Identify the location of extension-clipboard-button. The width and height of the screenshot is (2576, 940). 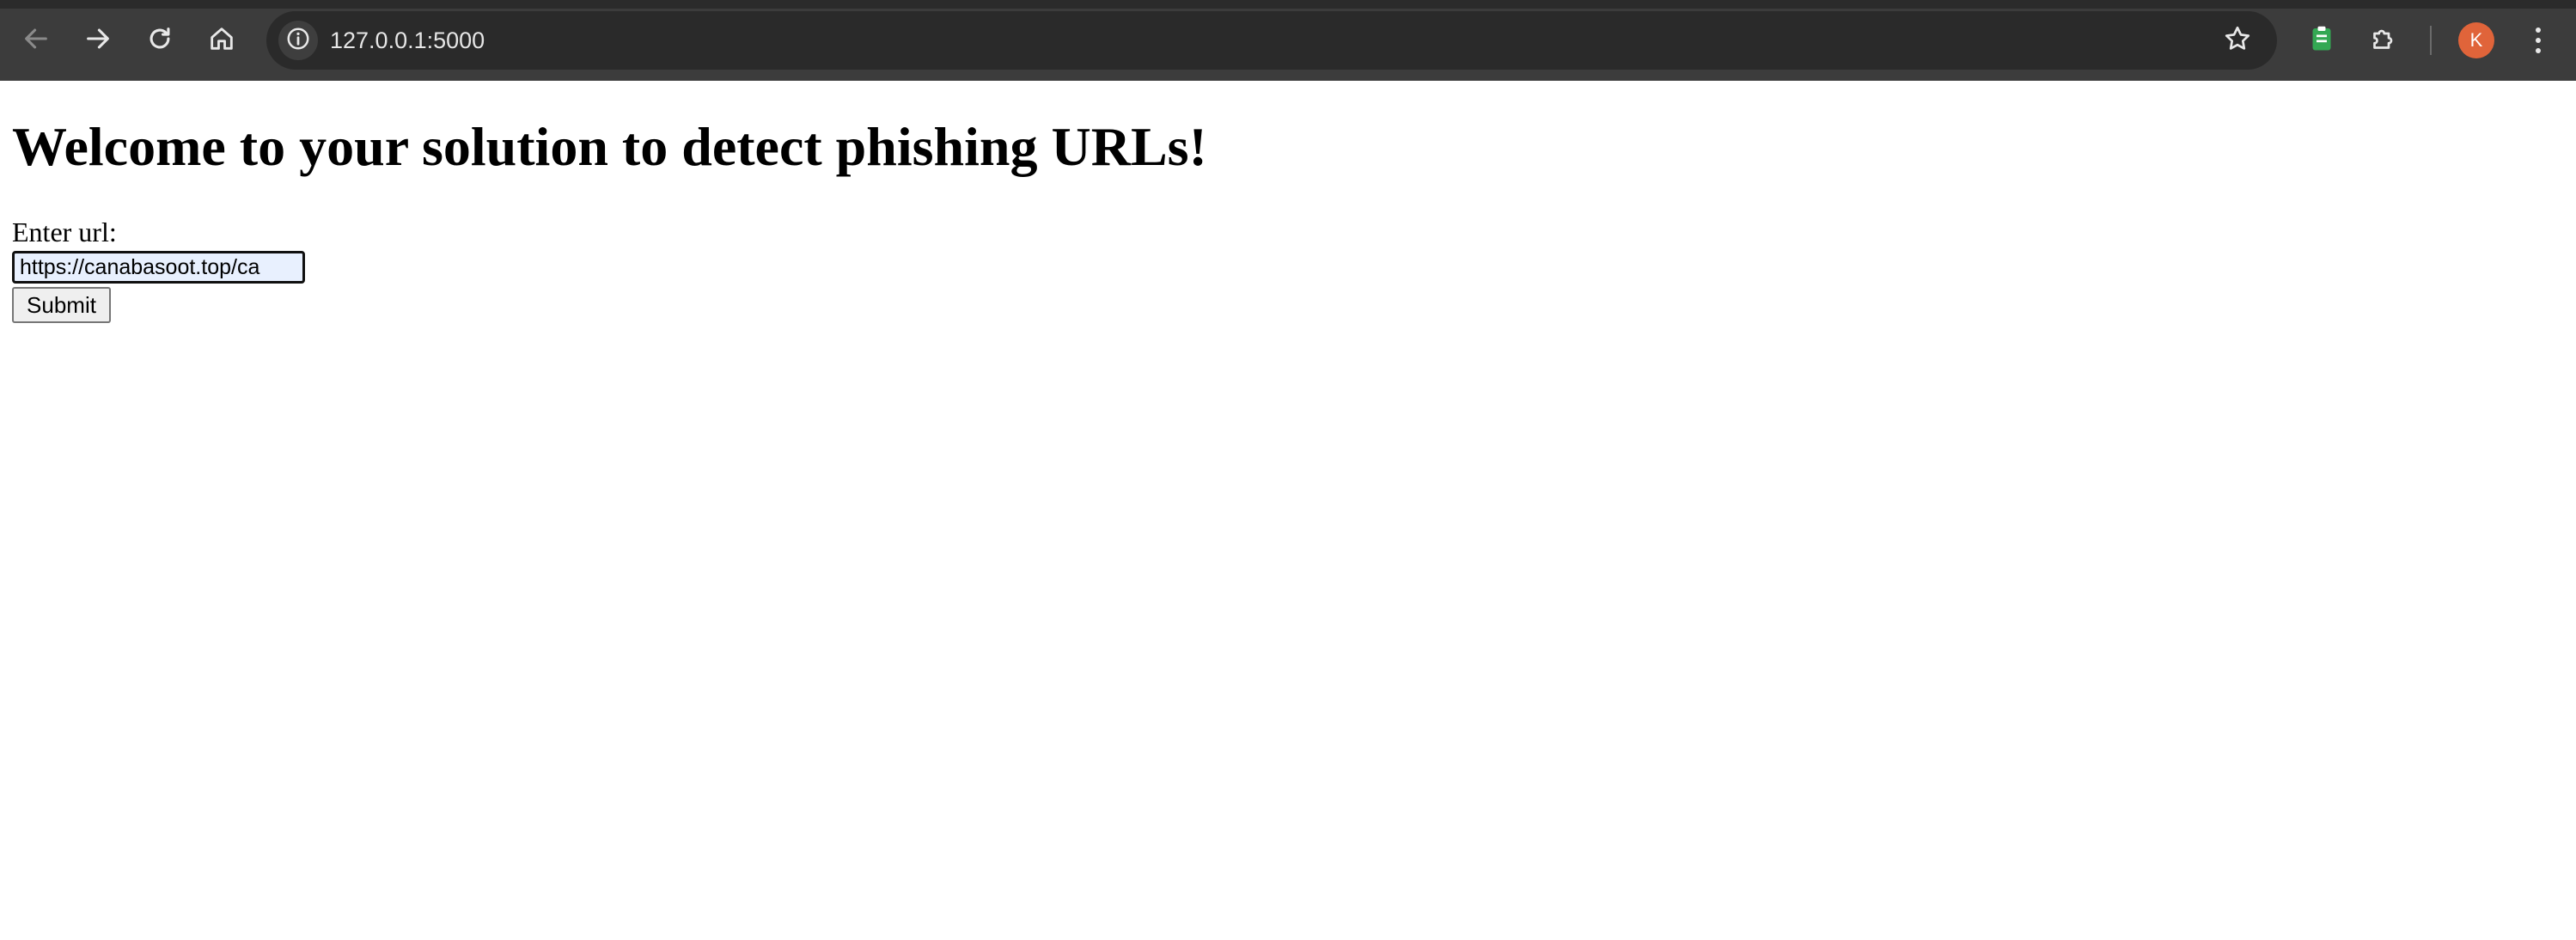
(2321, 40).